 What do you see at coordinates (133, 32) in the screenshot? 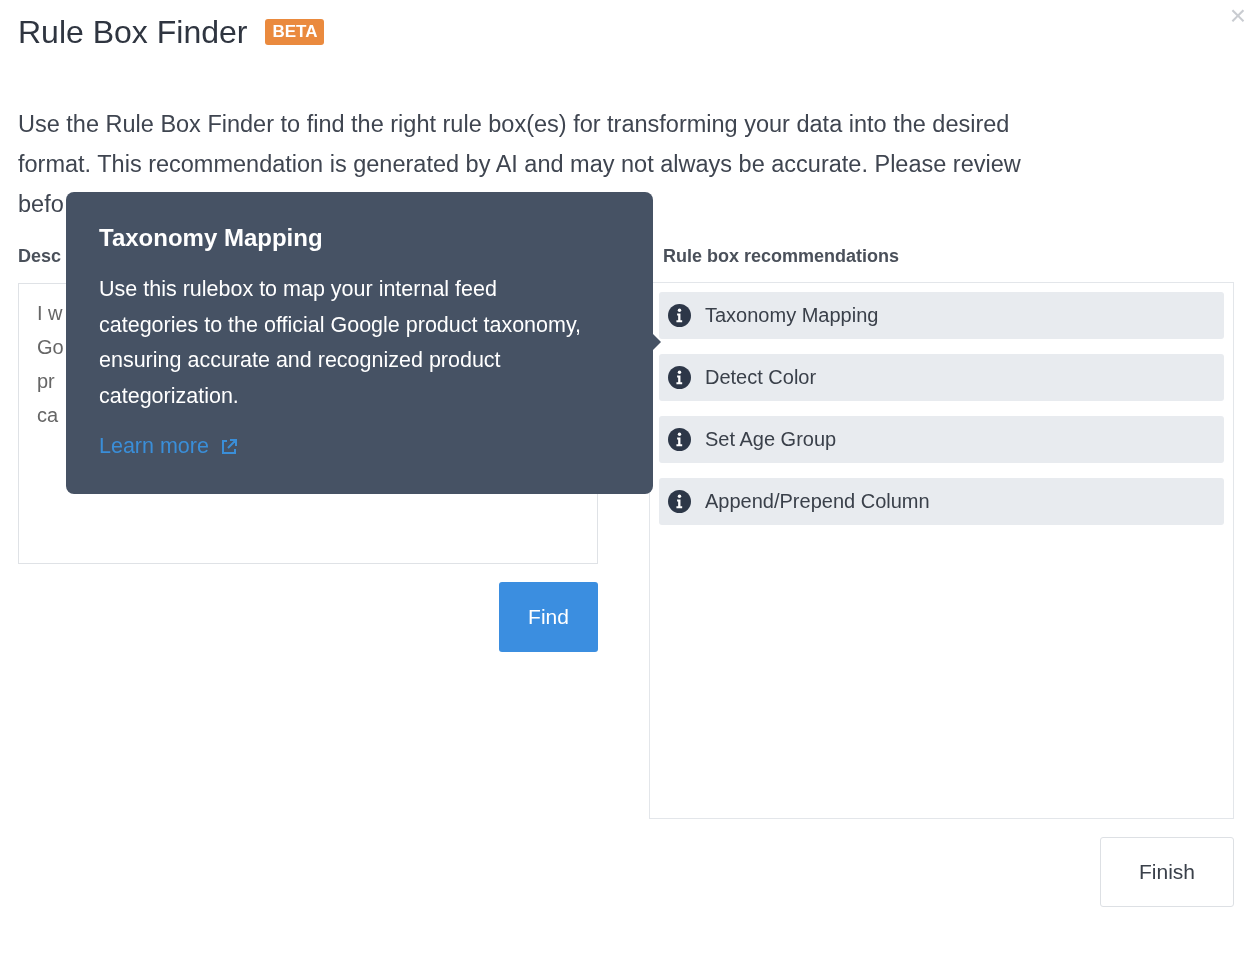
I see `dialog-title: Rule Box Finder` at bounding box center [133, 32].